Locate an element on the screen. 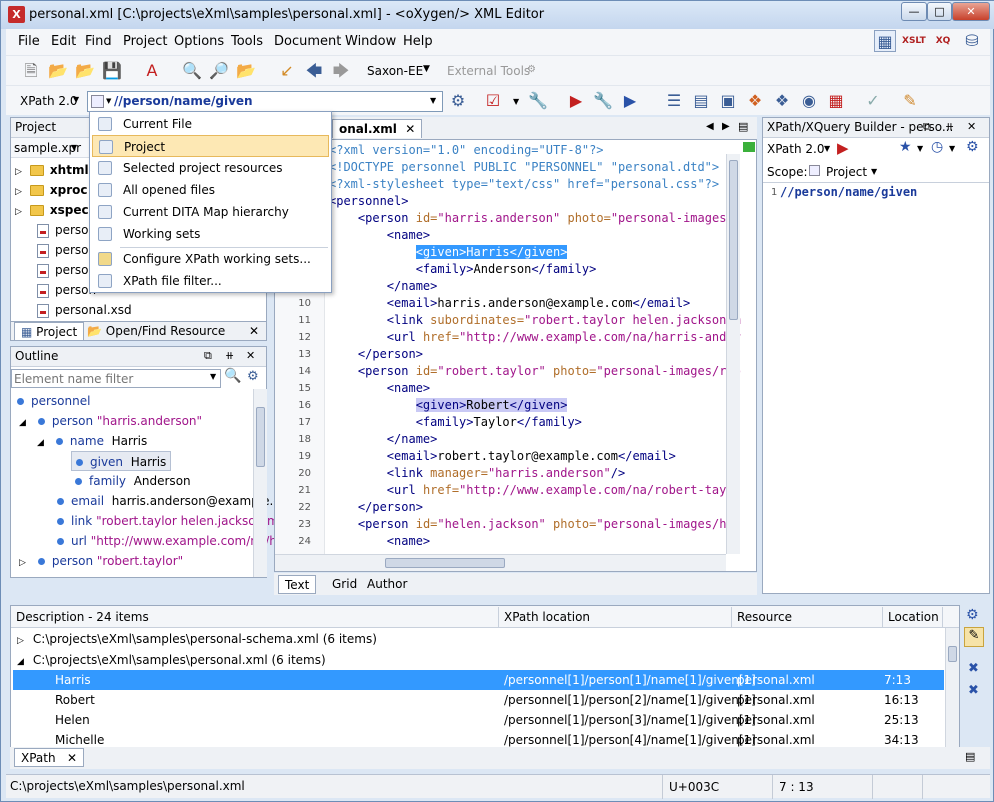 The height and width of the screenshot is (802, 994). menu-tools: Tools is located at coordinates (247, 41).